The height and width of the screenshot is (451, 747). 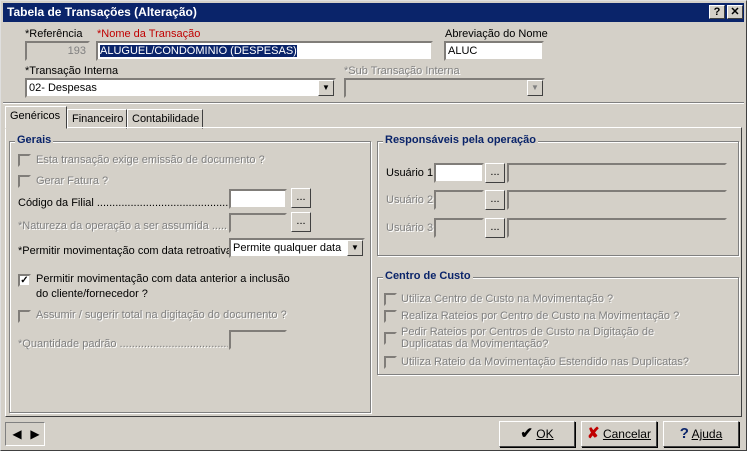 What do you see at coordinates (428, 276) in the screenshot?
I see `custo-title: Centro de Custo` at bounding box center [428, 276].